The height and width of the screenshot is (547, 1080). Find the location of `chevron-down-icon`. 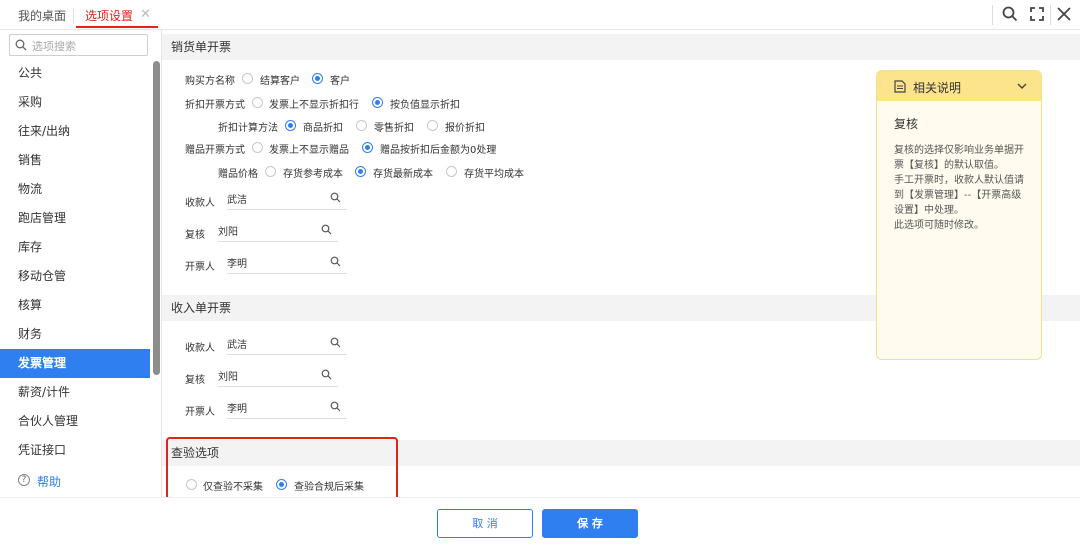

chevron-down-icon is located at coordinates (1022, 86).